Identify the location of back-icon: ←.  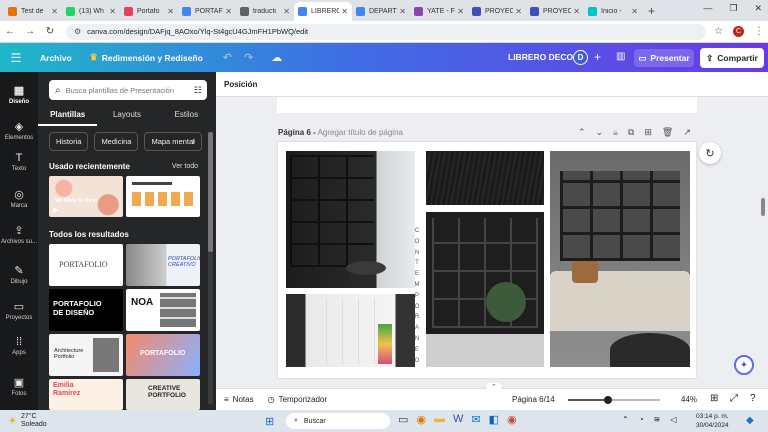
(10, 31).